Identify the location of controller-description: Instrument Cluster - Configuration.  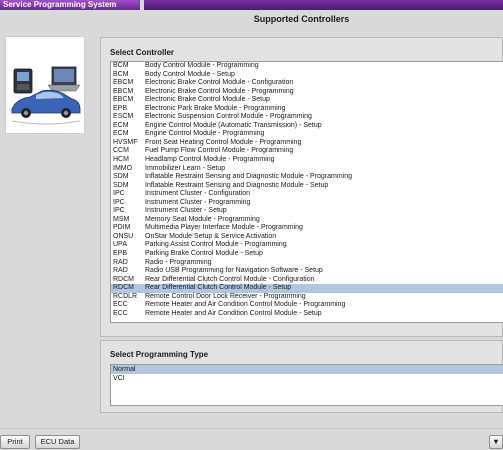
(198, 194).